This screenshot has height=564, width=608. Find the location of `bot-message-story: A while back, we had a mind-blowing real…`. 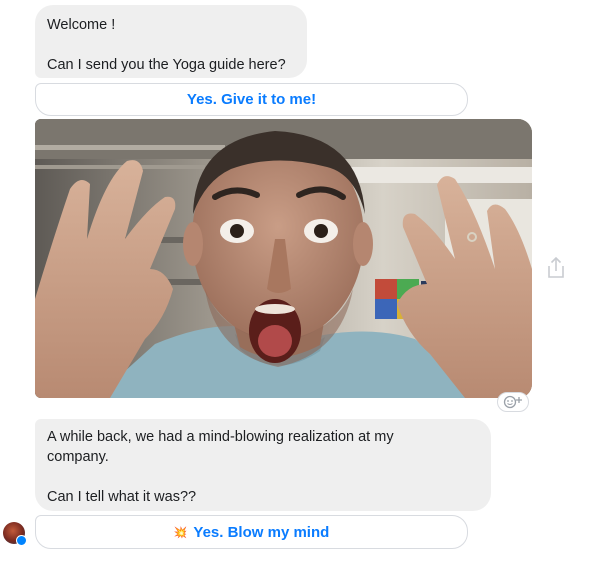

bot-message-story: A while back, we had a mind-blowing real… is located at coordinates (263, 465).